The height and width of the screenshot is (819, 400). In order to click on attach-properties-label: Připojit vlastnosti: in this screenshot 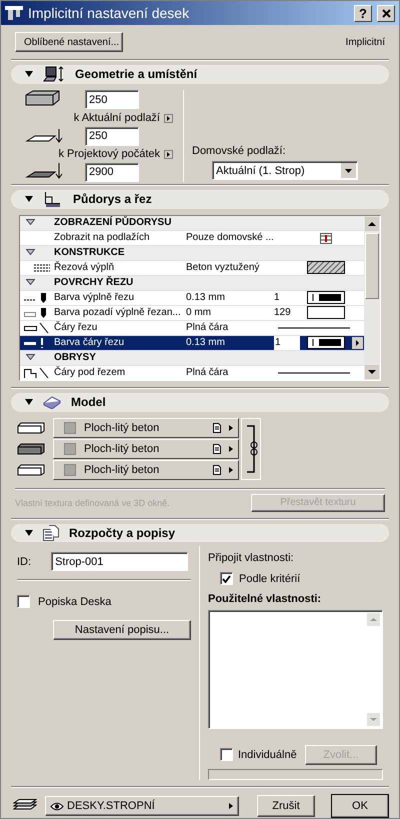, I will do `click(251, 558)`.